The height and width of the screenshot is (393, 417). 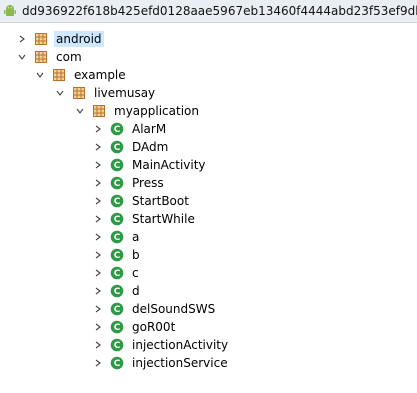 I want to click on tree-node-label: a, so click(x=136, y=237).